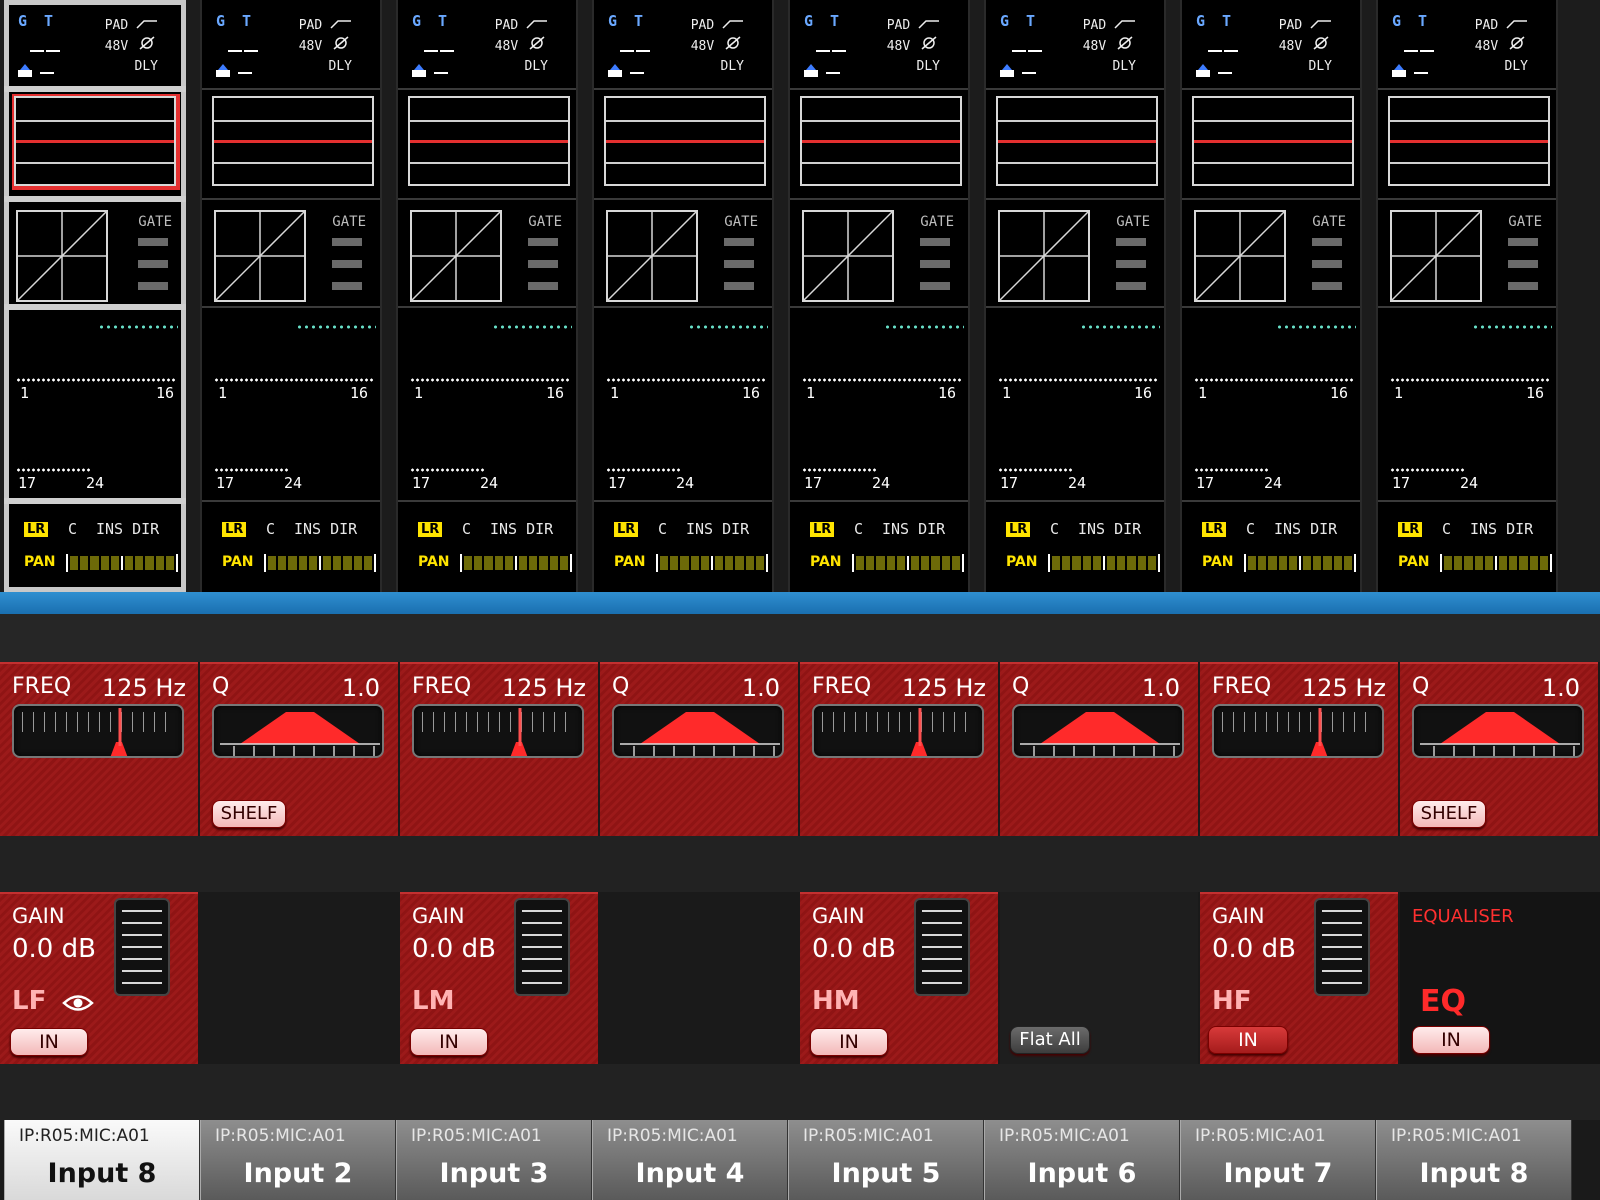 The height and width of the screenshot is (1200, 1600). What do you see at coordinates (1278, 1160) in the screenshot?
I see `channel-tab: IP:R05:MIC:A01 Input 7` at bounding box center [1278, 1160].